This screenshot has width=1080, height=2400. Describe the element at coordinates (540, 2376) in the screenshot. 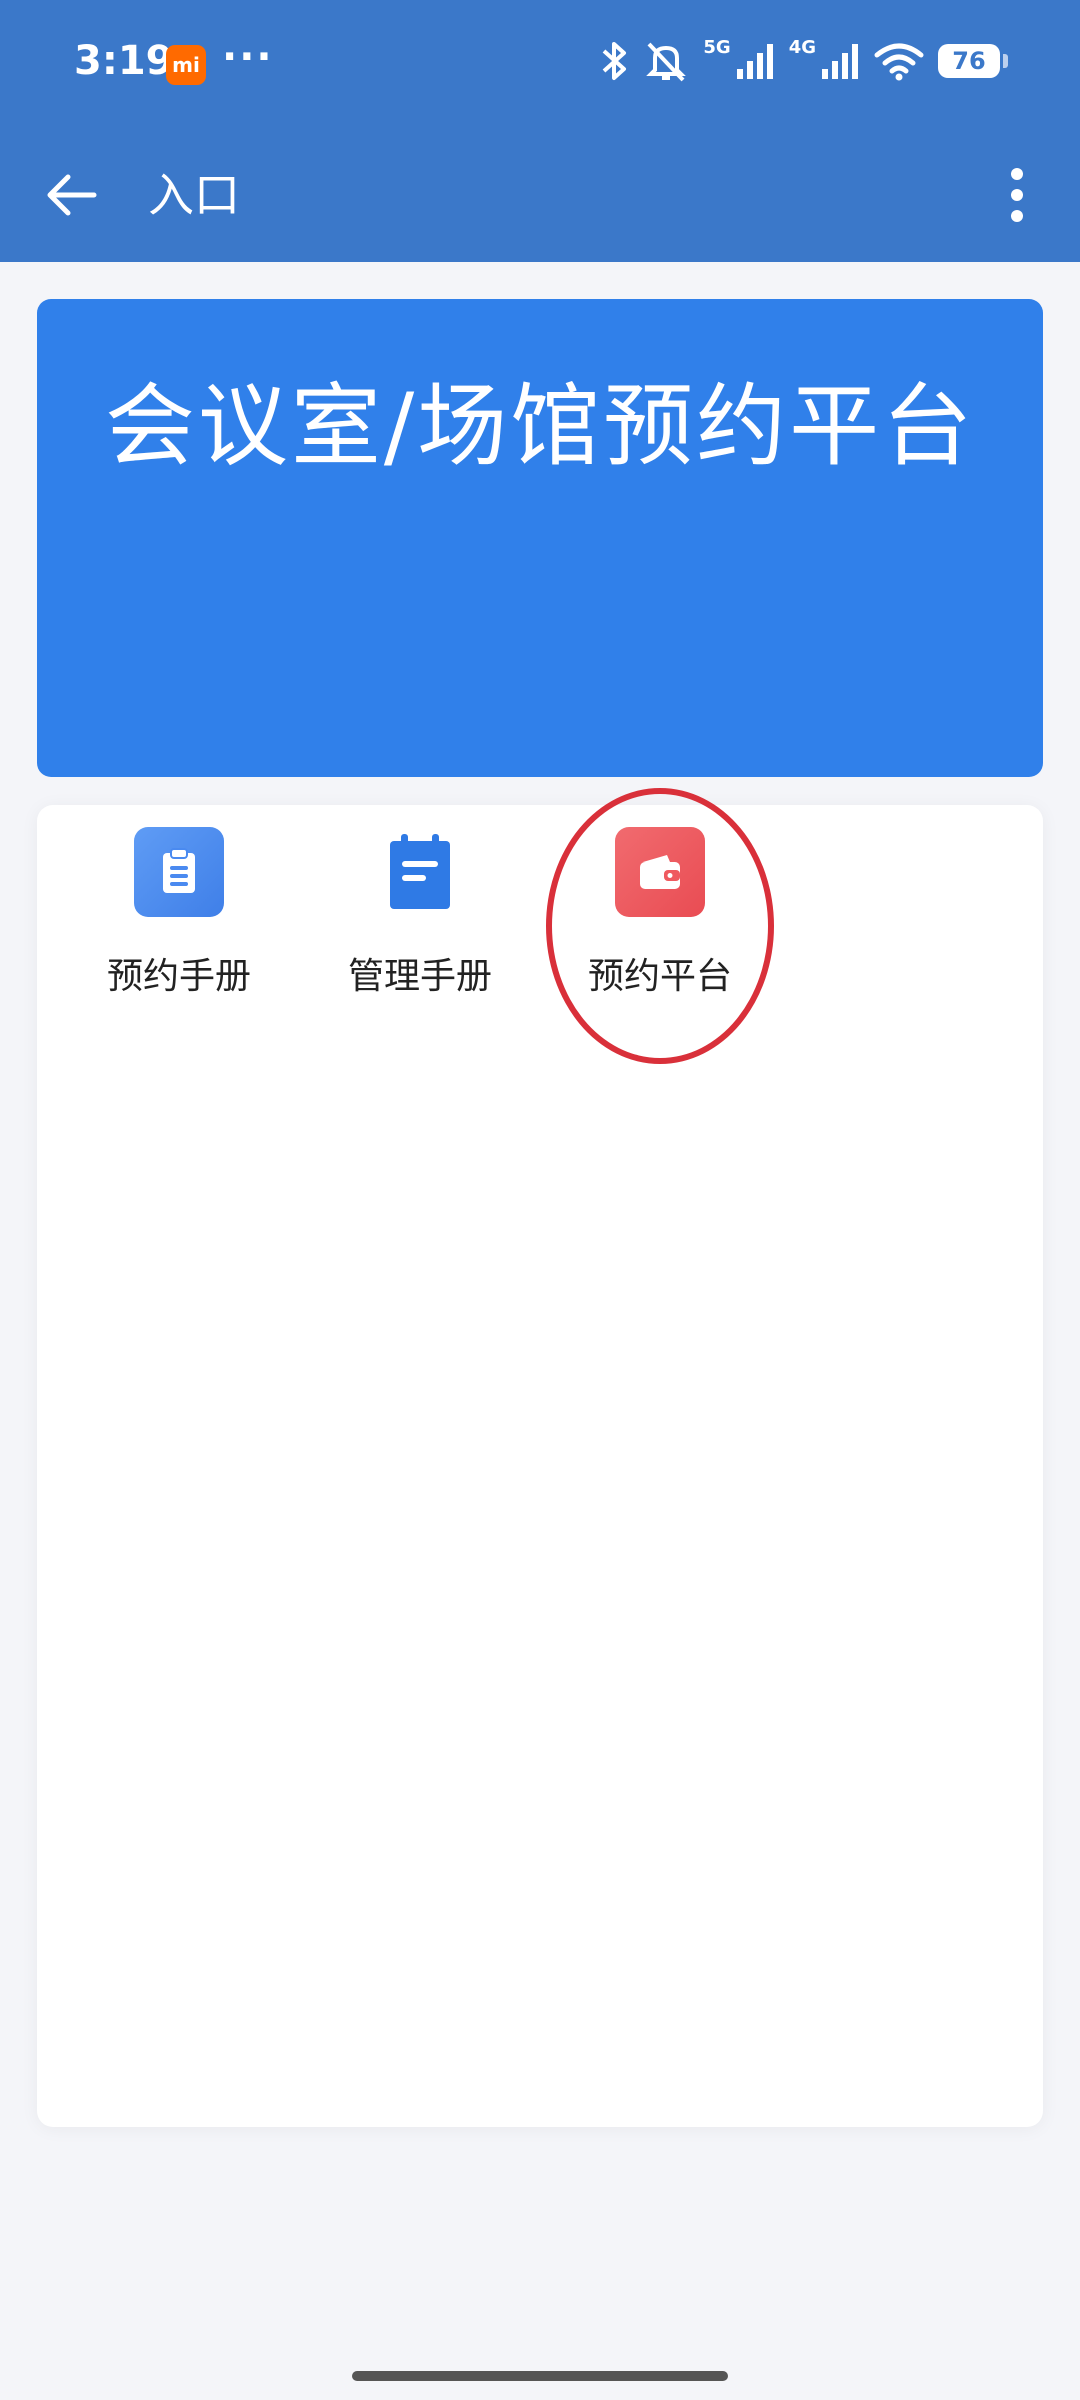

I see `home-indicator` at that location.